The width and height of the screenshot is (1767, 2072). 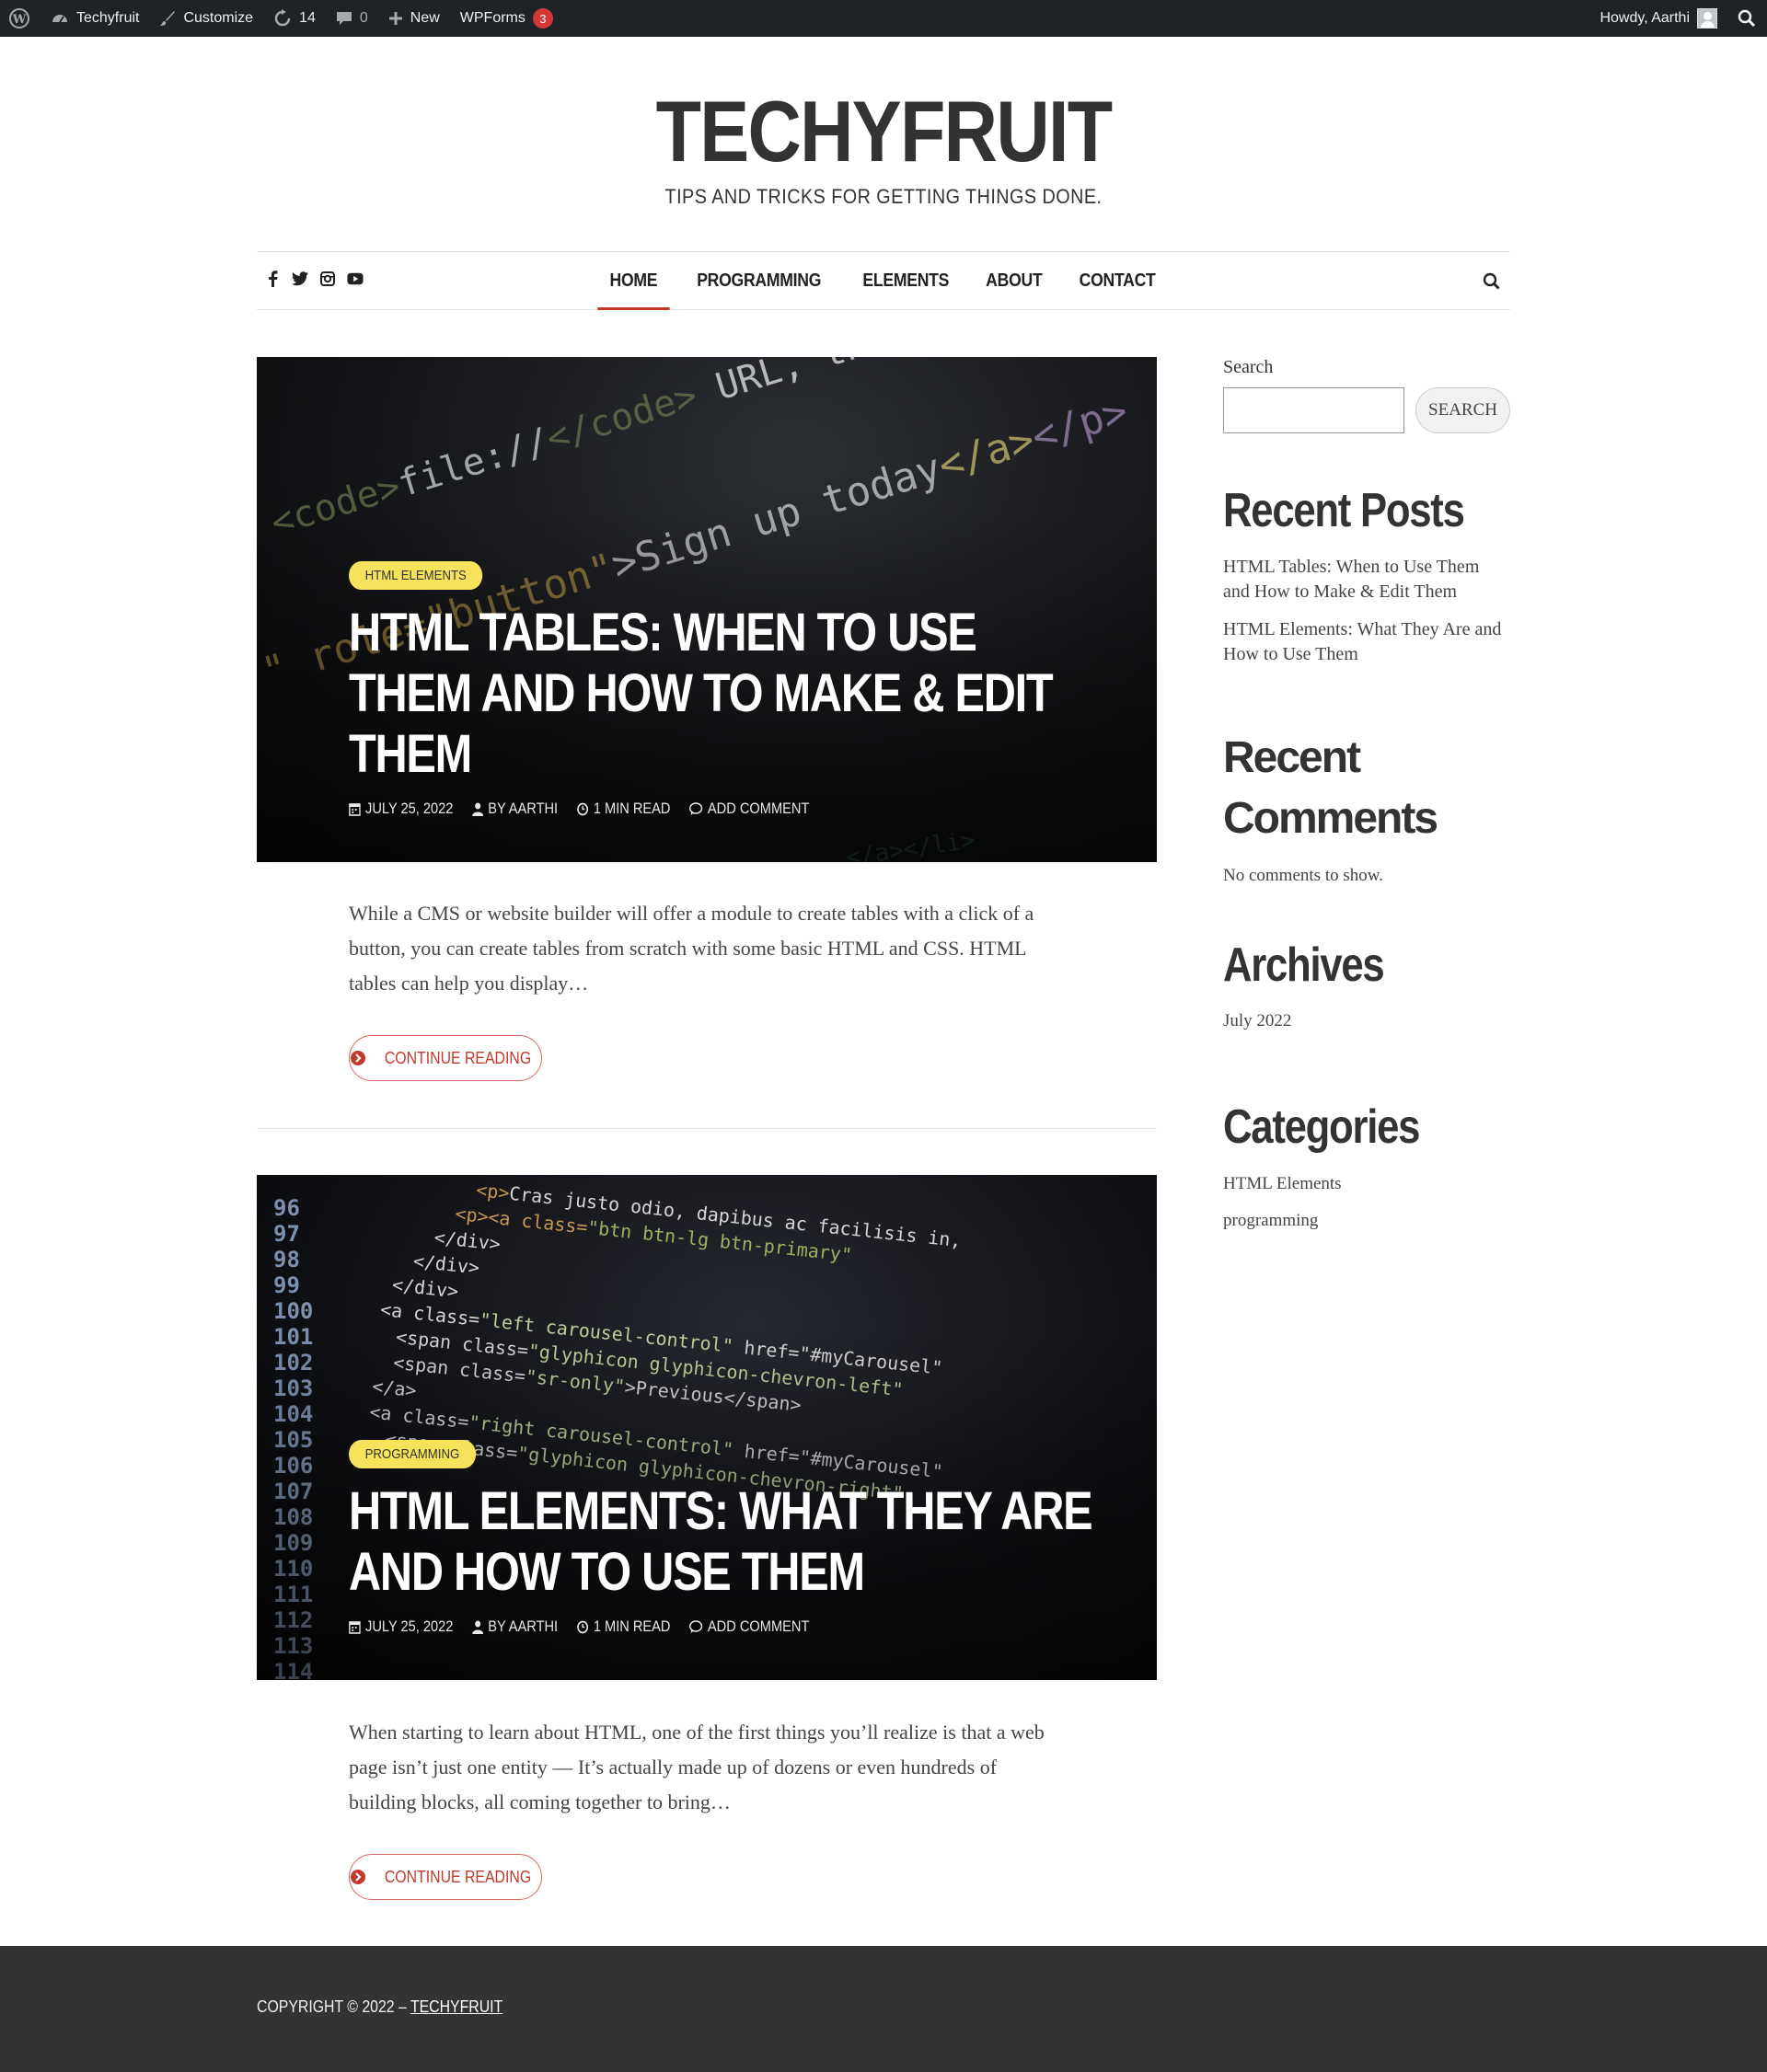 I want to click on admin-updates-count: 14, so click(x=307, y=18).